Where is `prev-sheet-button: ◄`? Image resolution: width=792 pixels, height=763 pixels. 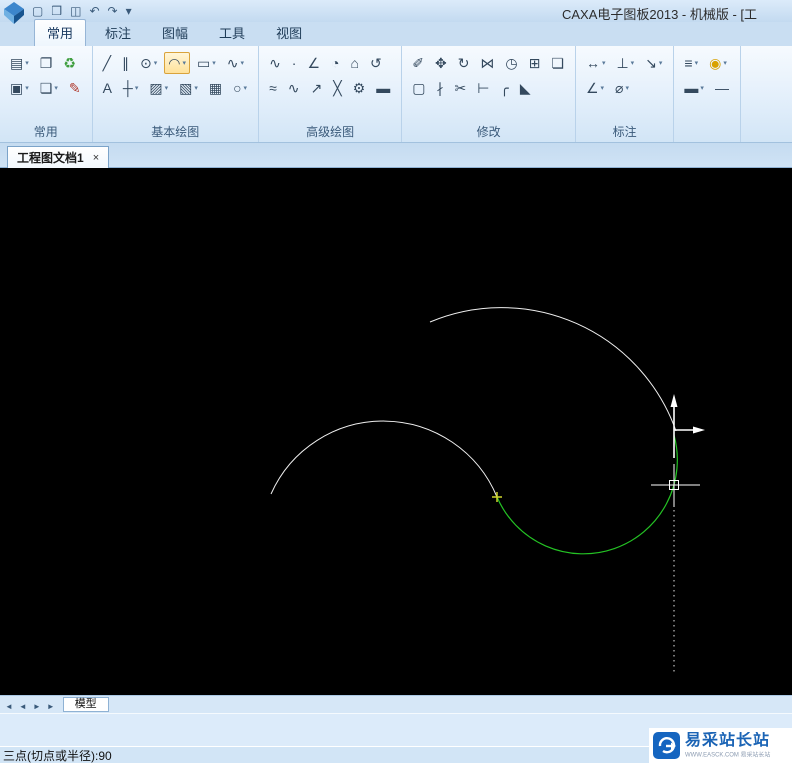
prev-sheet-button: ◄ is located at coordinates (23, 706).